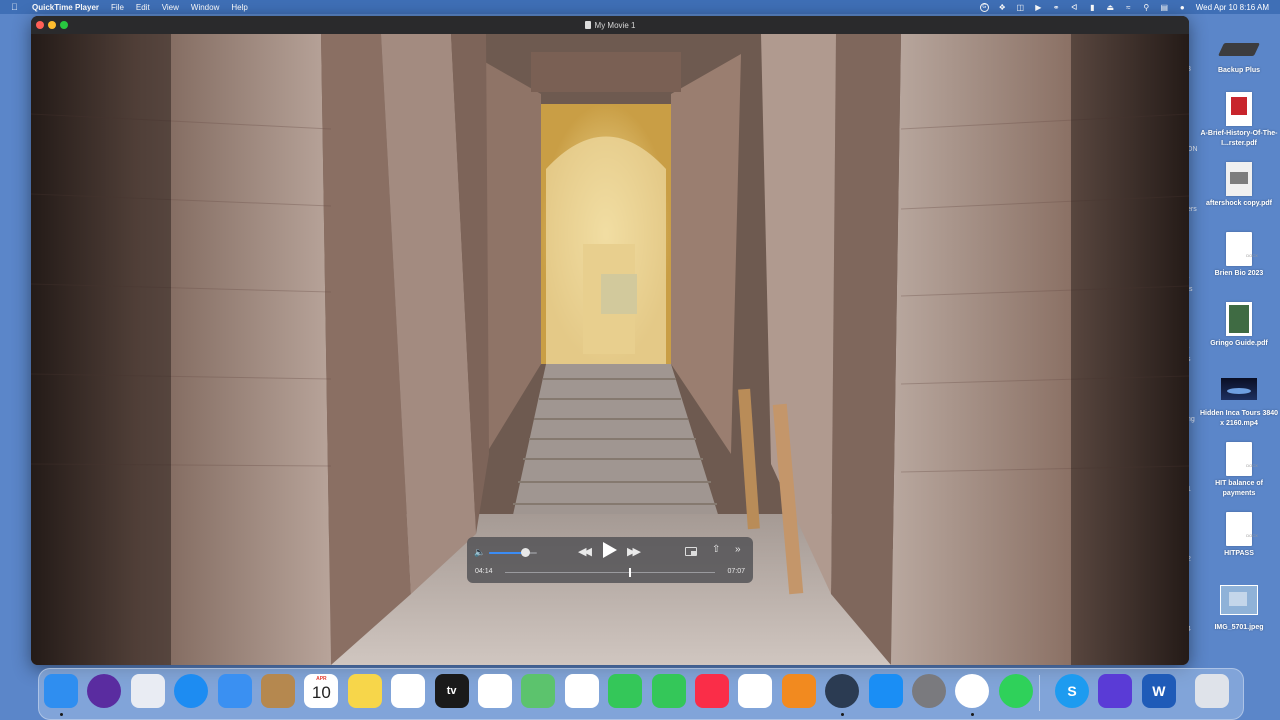 The image size is (1280, 720). Describe the element at coordinates (615, 25) in the screenshot. I see `window-title: My Movie 1` at that location.